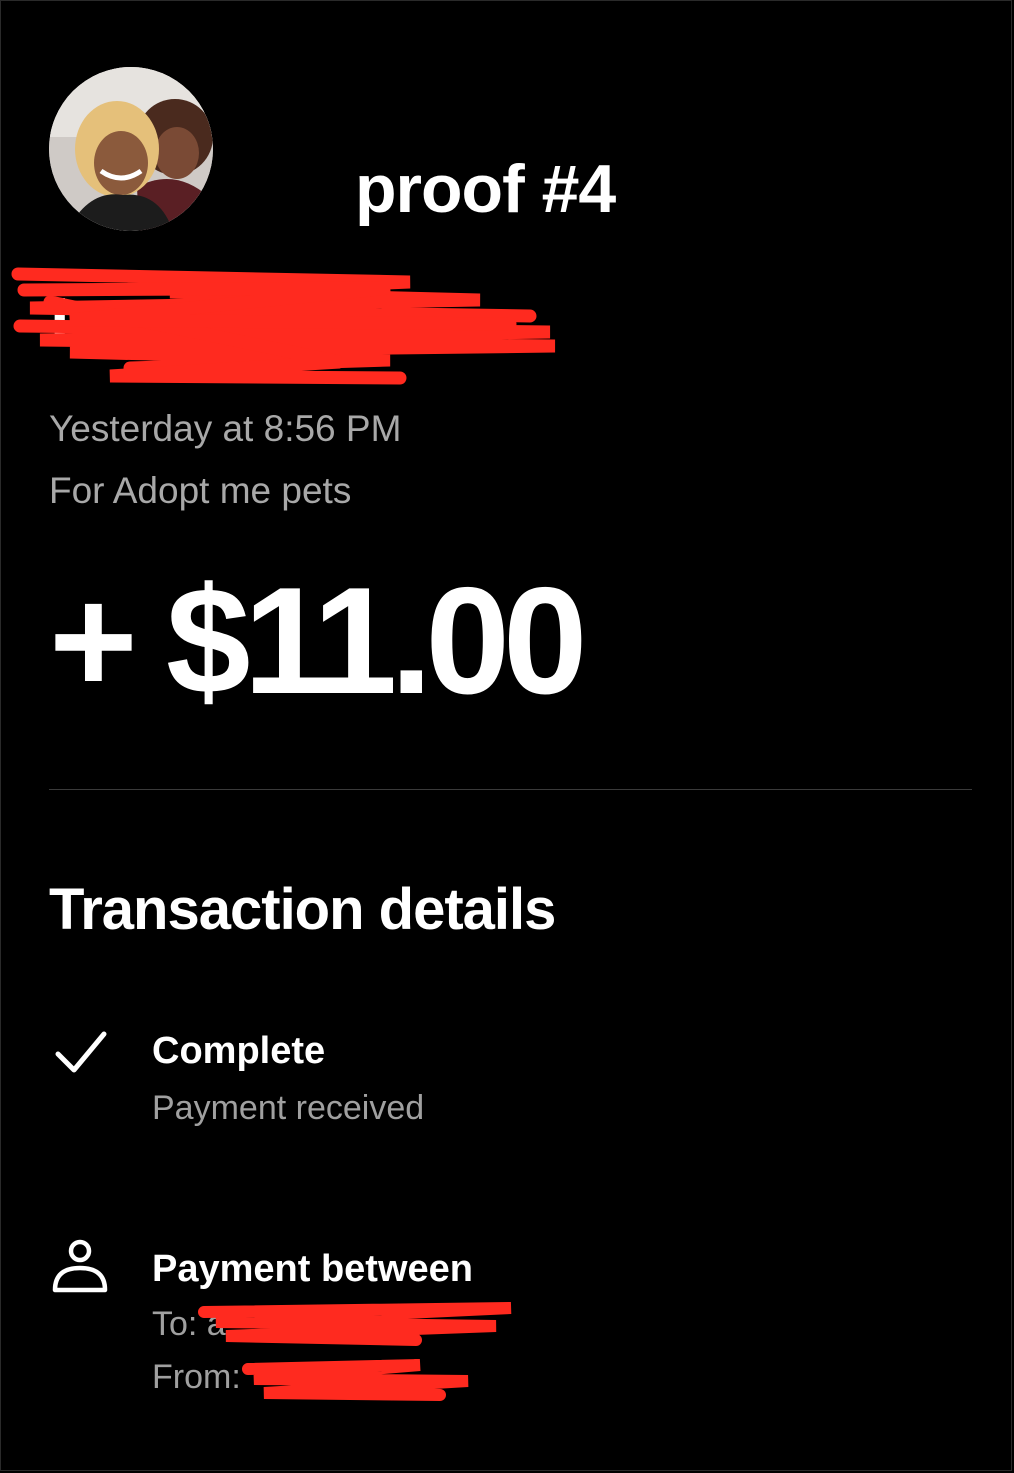  I want to click on avatar-photo, so click(131, 149).